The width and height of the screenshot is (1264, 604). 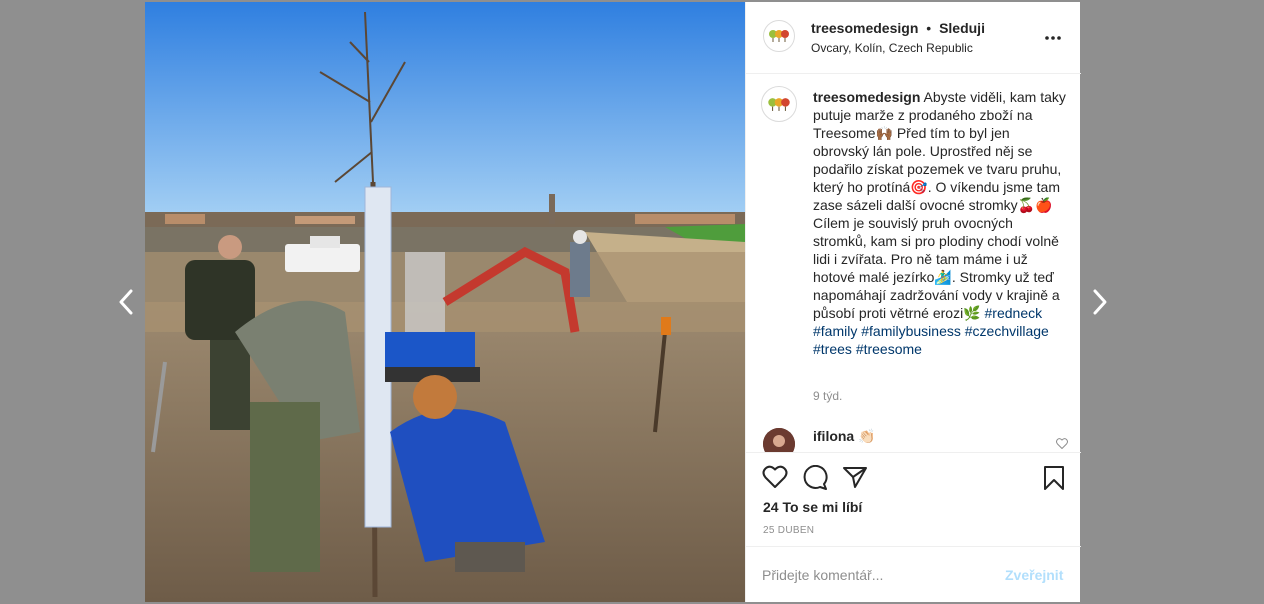 I want to click on comment: ifilona 👏🏻, so click(x=844, y=436).